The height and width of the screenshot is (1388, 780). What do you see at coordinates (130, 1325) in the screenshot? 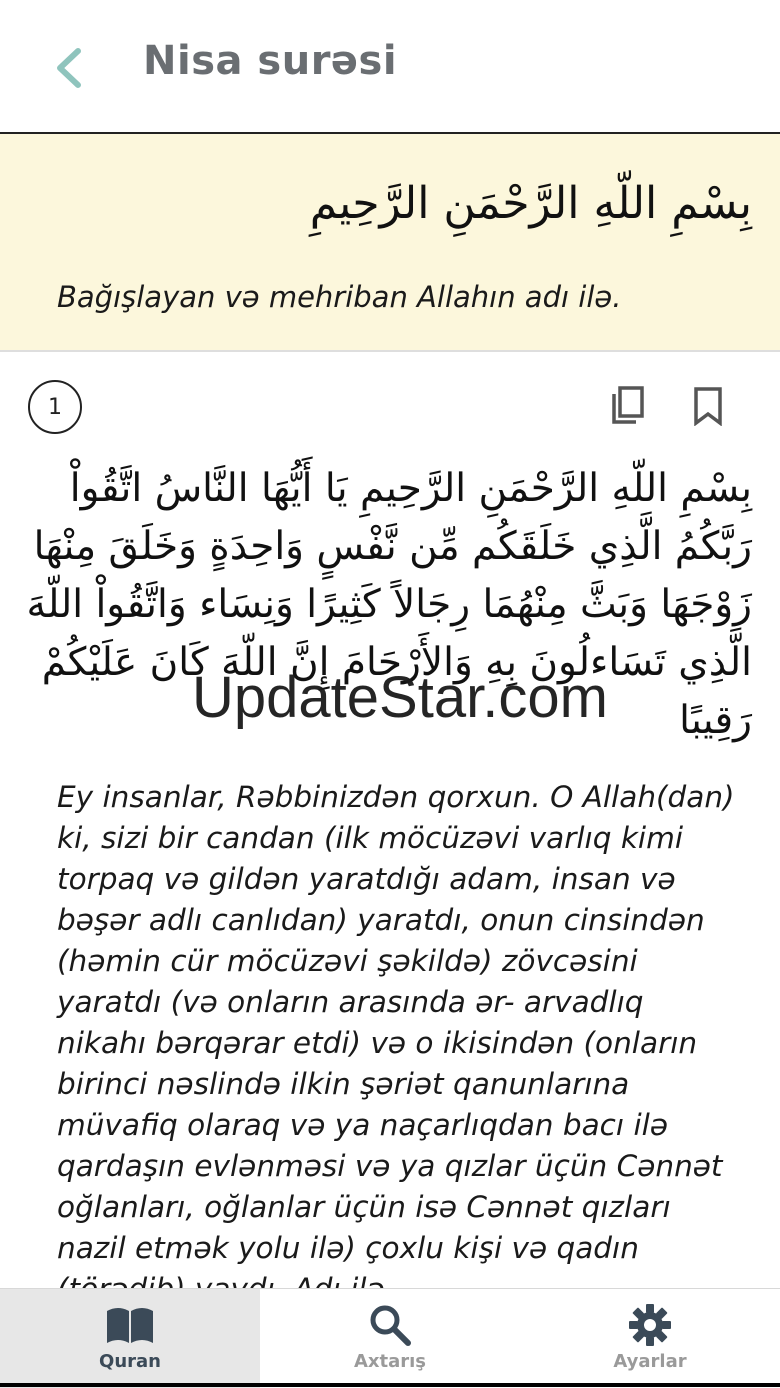
I see `book-icon` at bounding box center [130, 1325].